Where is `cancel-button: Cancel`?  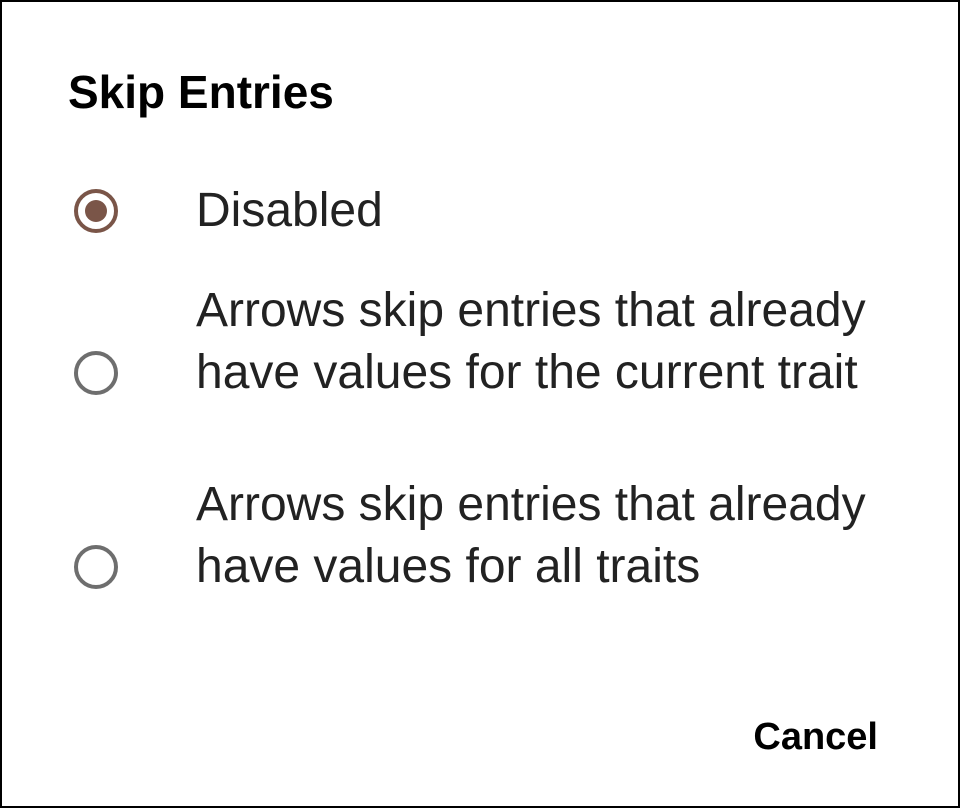
cancel-button: Cancel is located at coordinates (815, 737).